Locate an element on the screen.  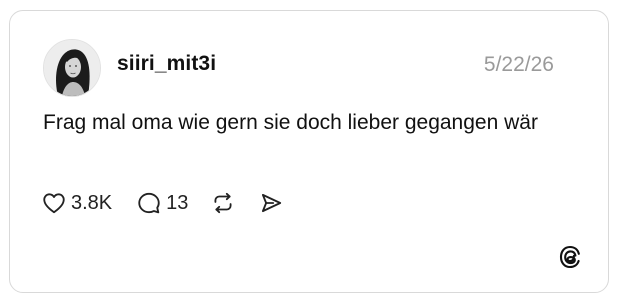
reply-button: 13 is located at coordinates (162, 203).